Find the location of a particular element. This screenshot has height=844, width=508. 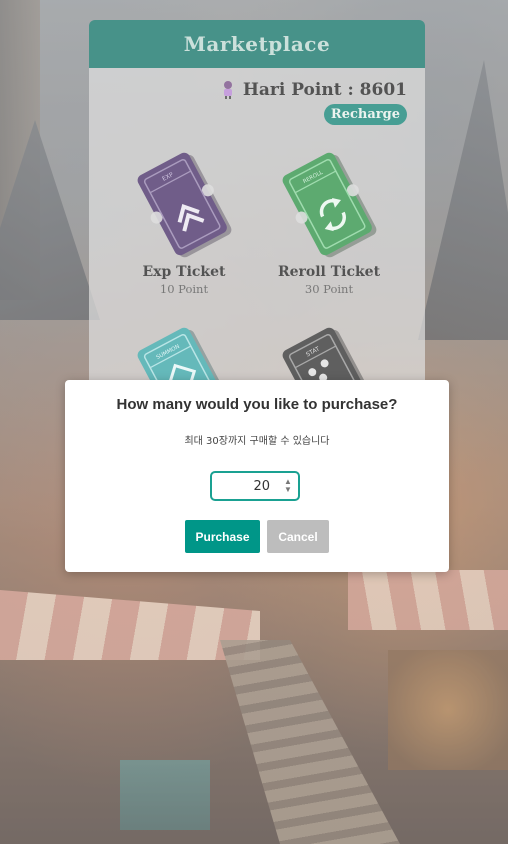

decrement-arrow-icon: ▼ is located at coordinates (288, 490).